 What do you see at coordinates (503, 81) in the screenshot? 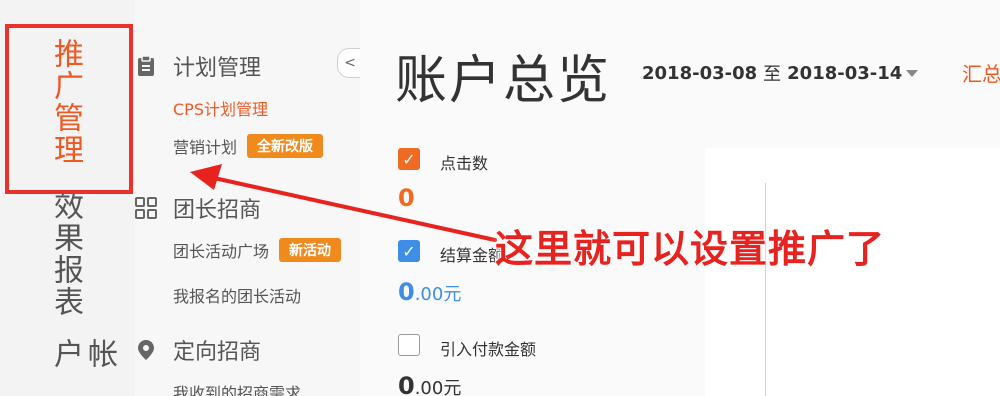
I see `page-title: 账户总览` at bounding box center [503, 81].